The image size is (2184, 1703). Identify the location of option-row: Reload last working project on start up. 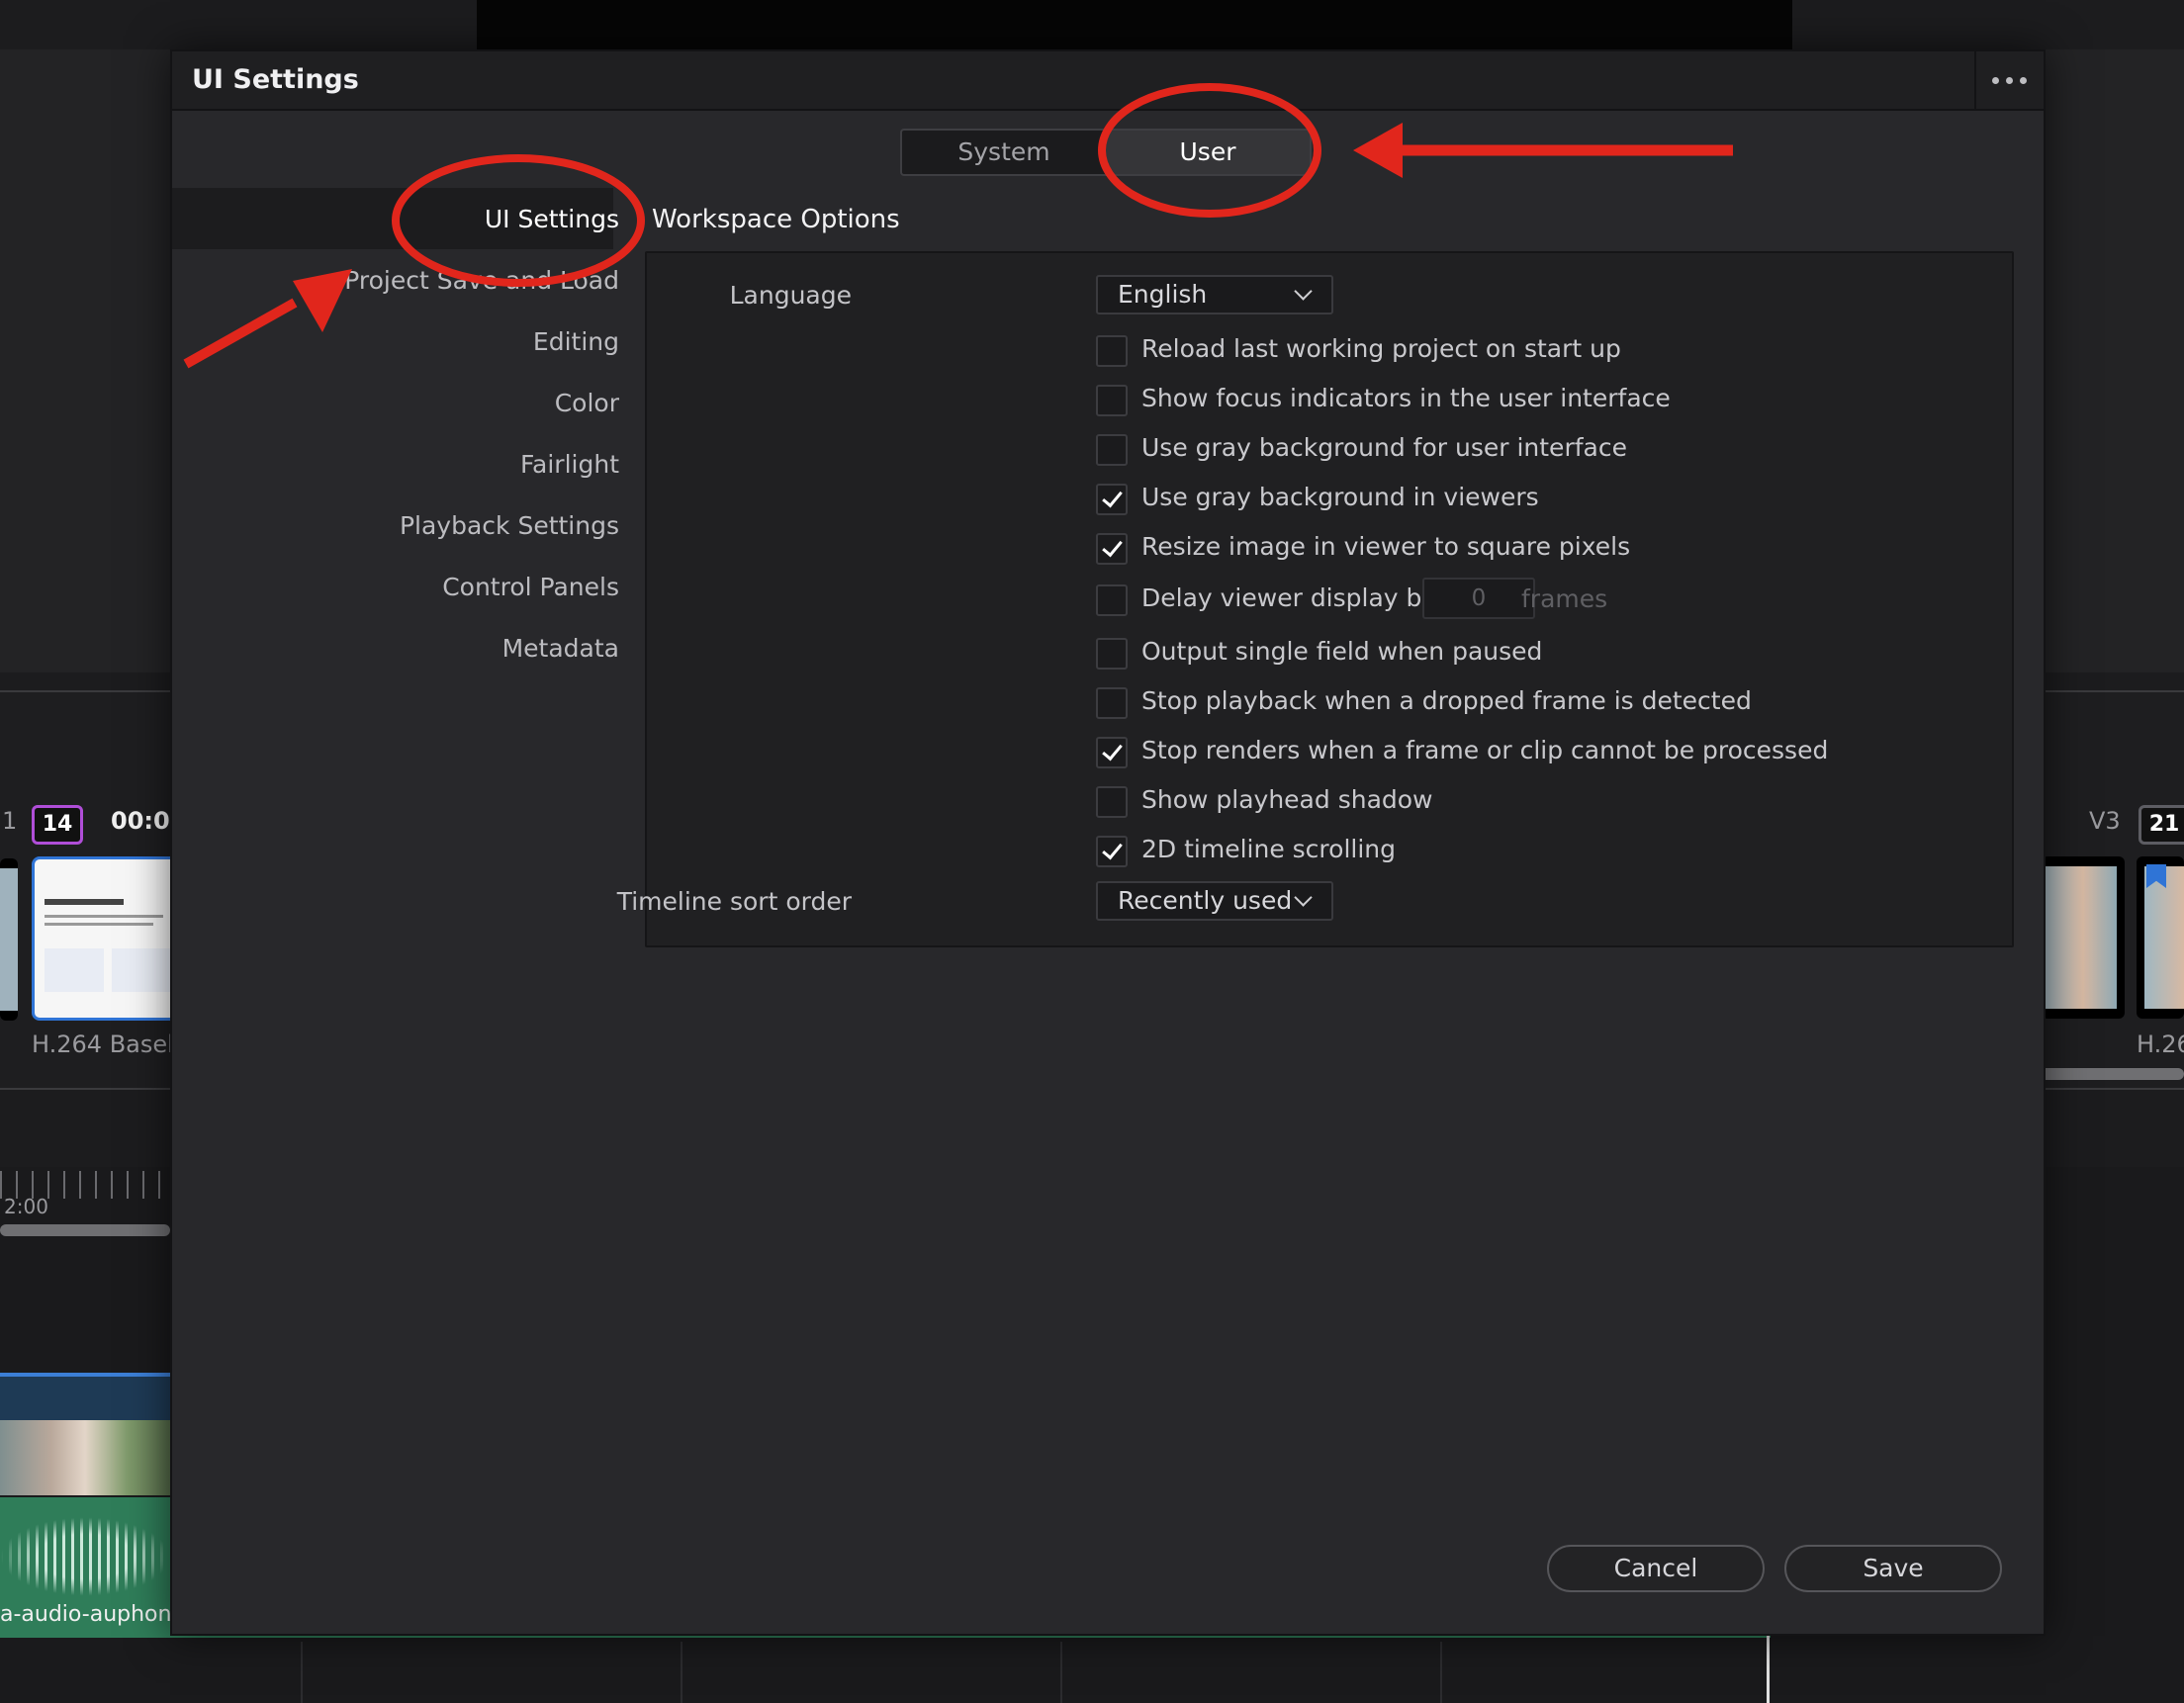
(1442, 352).